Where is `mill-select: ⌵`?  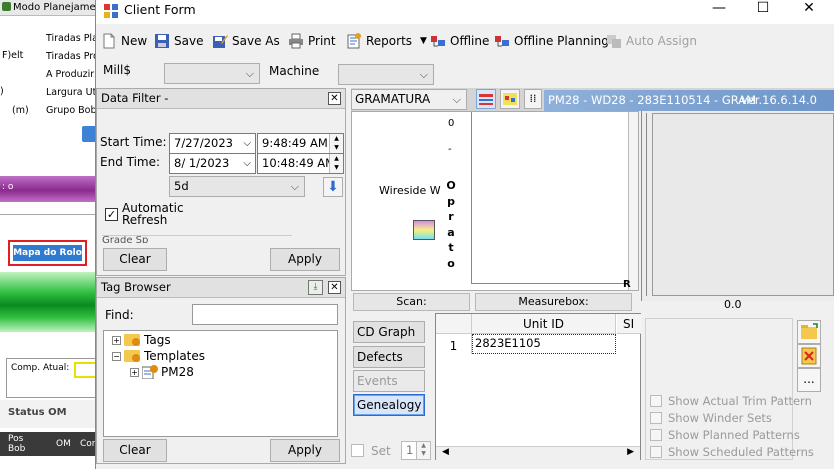
mill-select: ⌵ is located at coordinates (212, 73).